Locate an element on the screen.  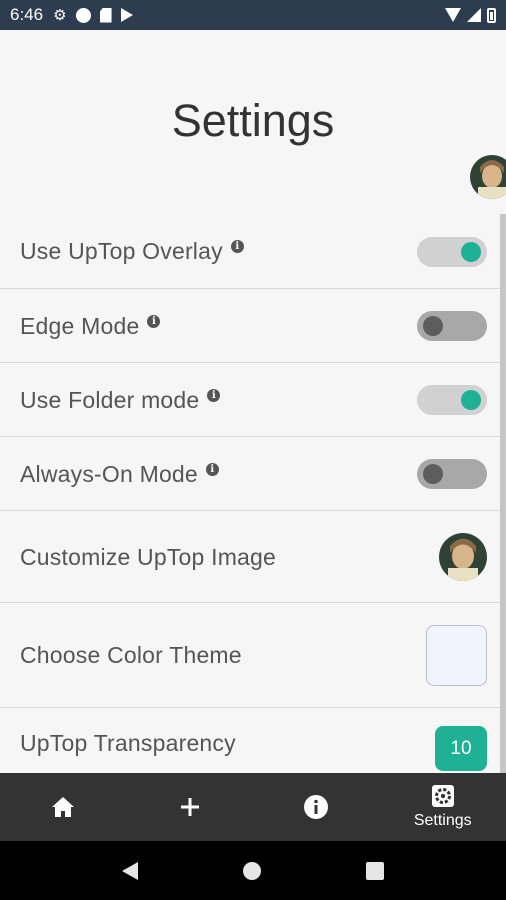
system-nav-bar is located at coordinates (253, 870).